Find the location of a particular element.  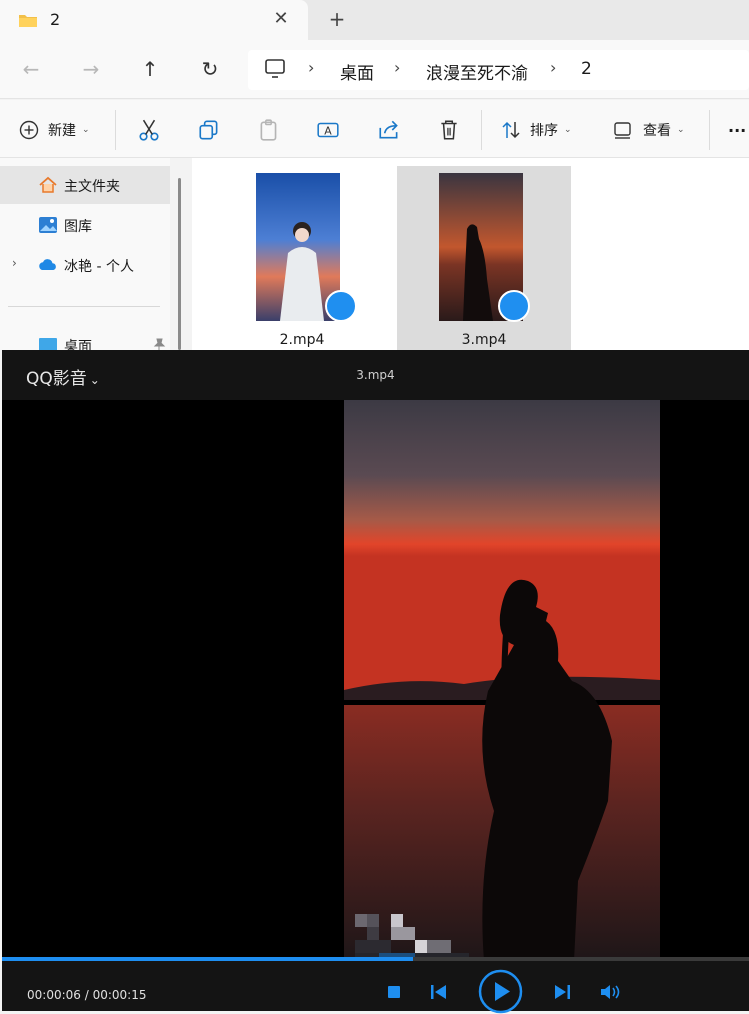

file-item-2-mp4: 2.mp4 is located at coordinates (302, 258).